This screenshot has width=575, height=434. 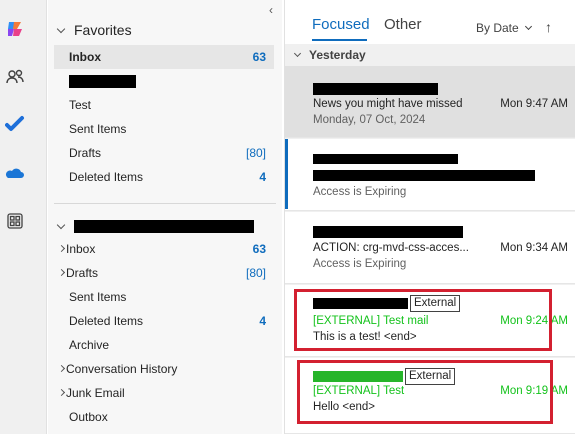 What do you see at coordinates (164, 105) in the screenshot?
I see `favorites-item-test: Test` at bounding box center [164, 105].